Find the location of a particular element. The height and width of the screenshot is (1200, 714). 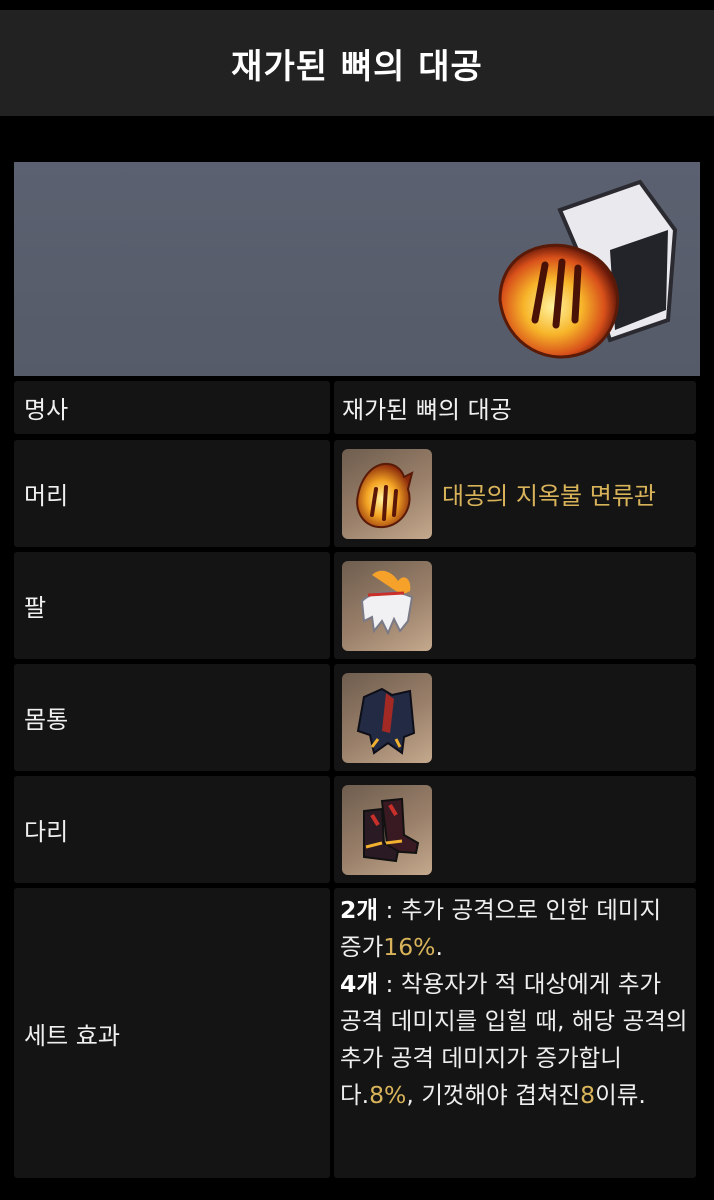

row-label: 다리 is located at coordinates (46, 832).